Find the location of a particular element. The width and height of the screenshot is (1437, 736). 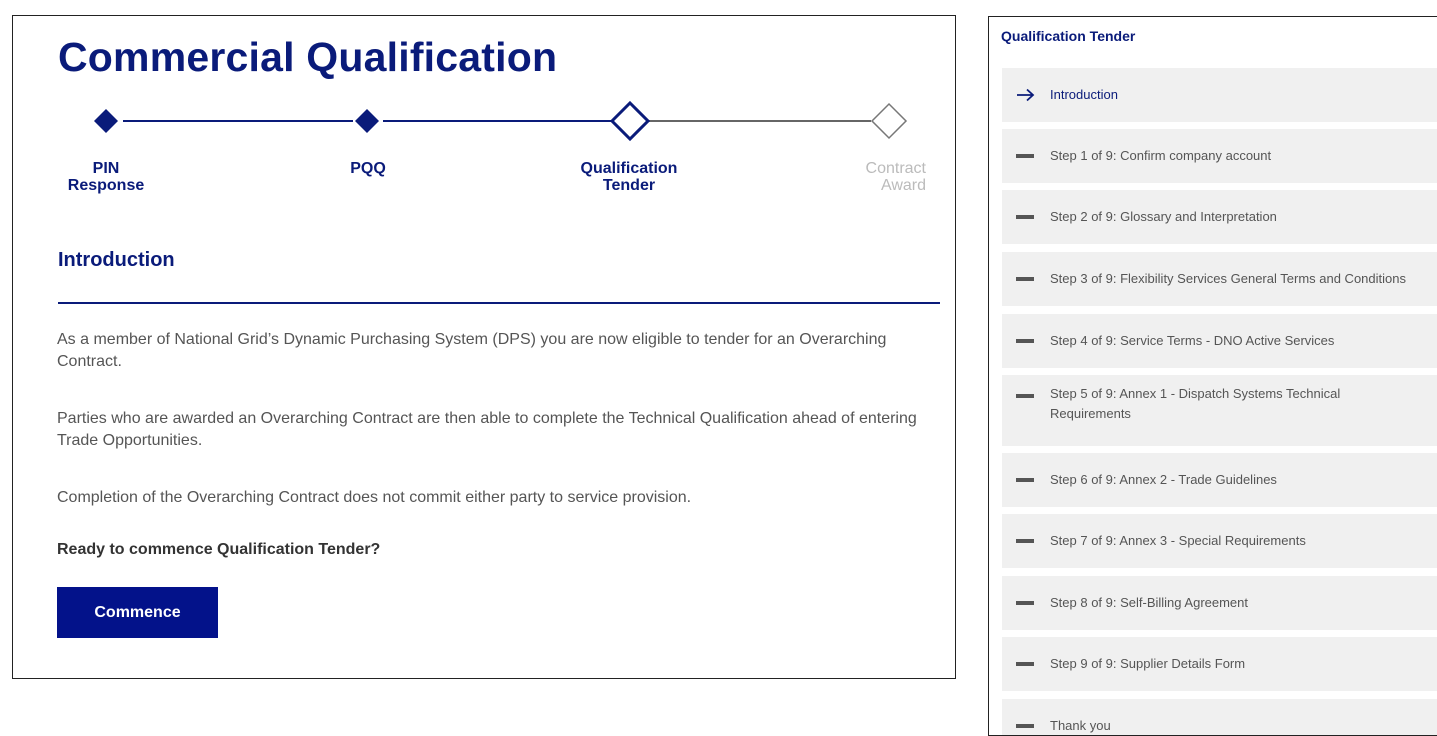

sidebar-item-label: Step 6 of 9: Annex 2 - Trade Guidelines is located at coordinates (1163, 479).